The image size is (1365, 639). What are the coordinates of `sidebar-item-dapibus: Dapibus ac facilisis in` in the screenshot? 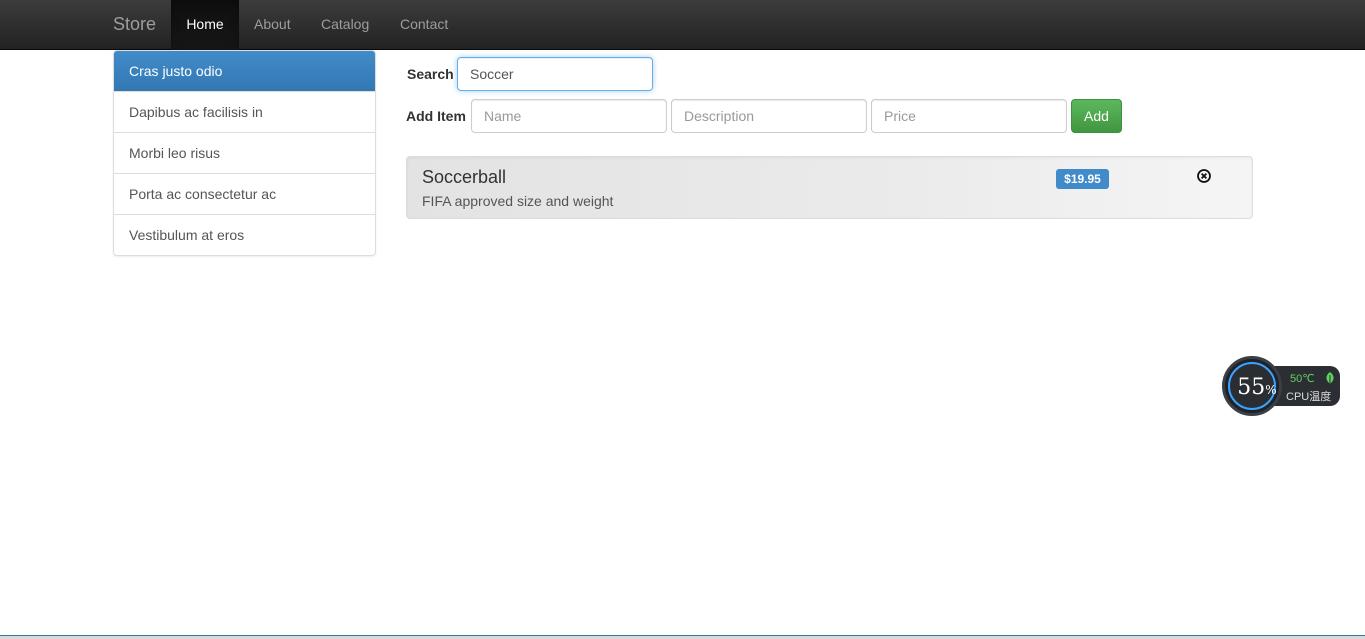 It's located at (244, 111).